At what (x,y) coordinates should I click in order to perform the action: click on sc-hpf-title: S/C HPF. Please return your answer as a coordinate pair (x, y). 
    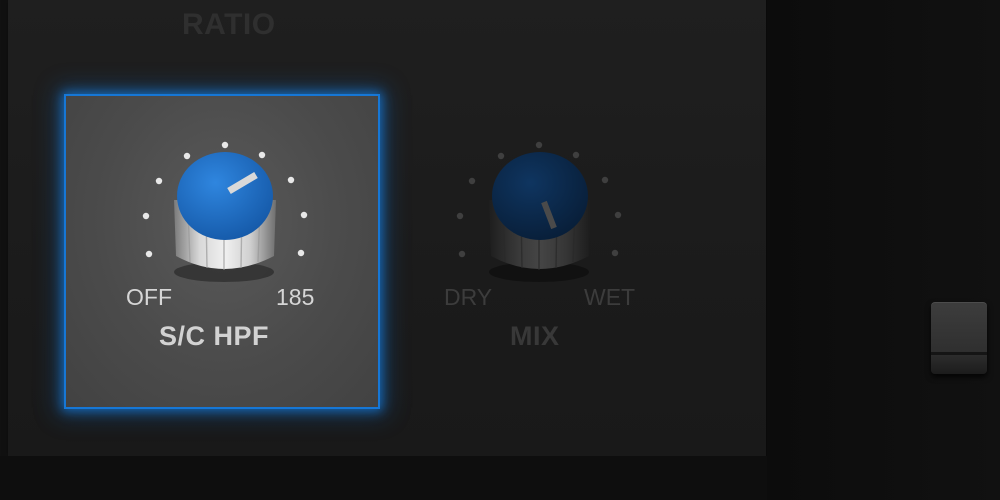
    Looking at the image, I should click on (214, 336).